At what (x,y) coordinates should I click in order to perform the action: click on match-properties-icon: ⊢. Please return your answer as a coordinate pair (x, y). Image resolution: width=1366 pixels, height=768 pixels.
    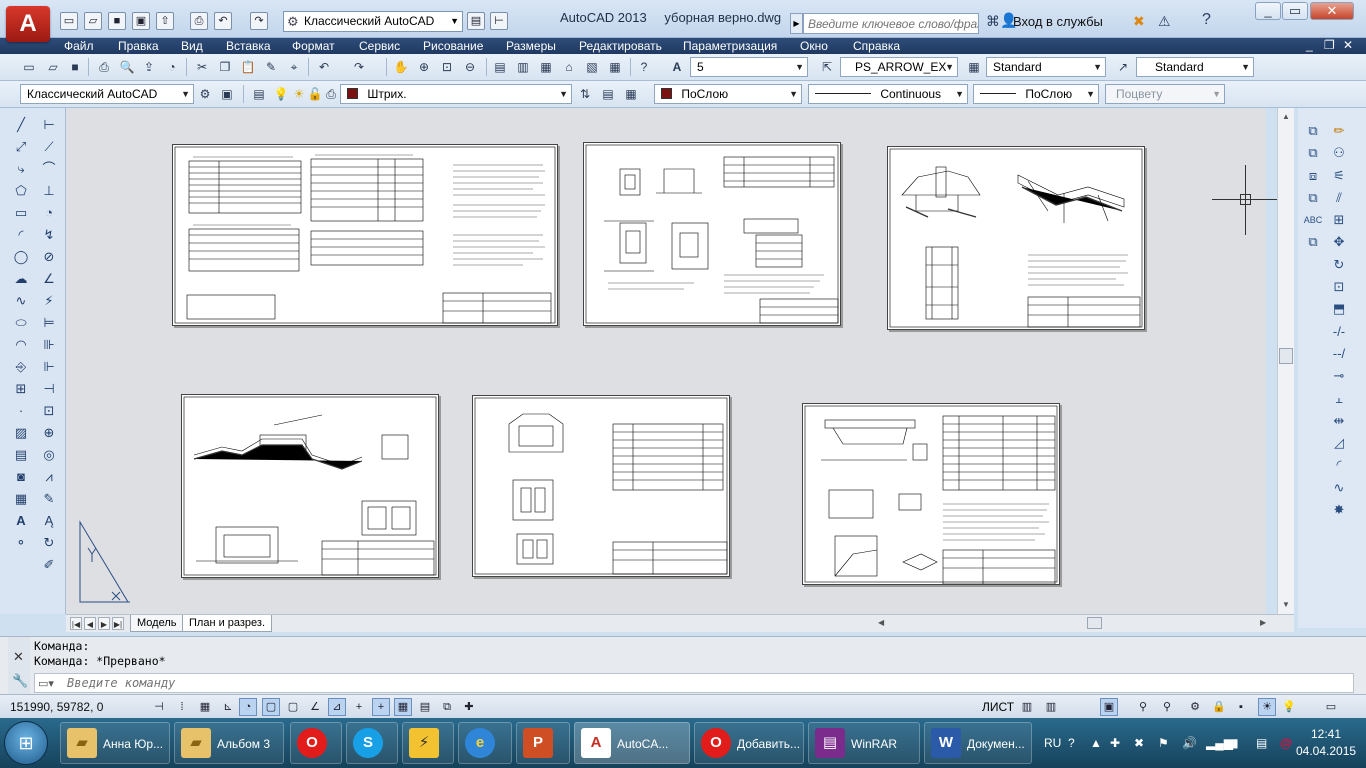
    Looking at the image, I should click on (499, 21).